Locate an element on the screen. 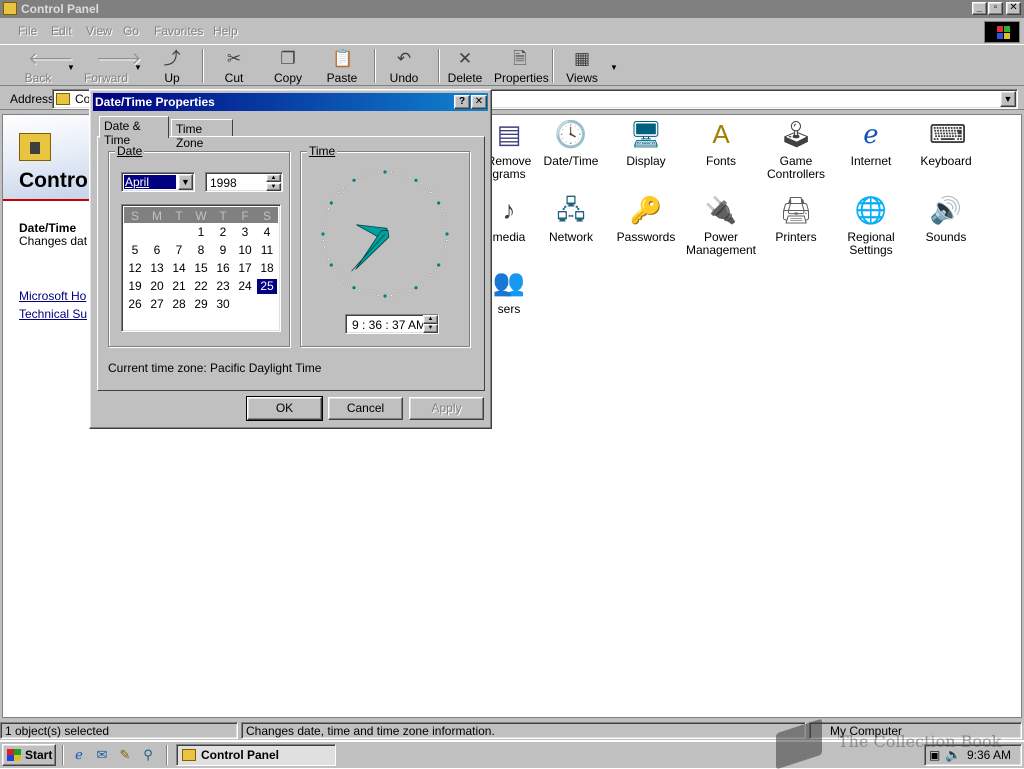 This screenshot has height=769, width=1024. paste-button: 📋 Paste is located at coordinates (342, 68).